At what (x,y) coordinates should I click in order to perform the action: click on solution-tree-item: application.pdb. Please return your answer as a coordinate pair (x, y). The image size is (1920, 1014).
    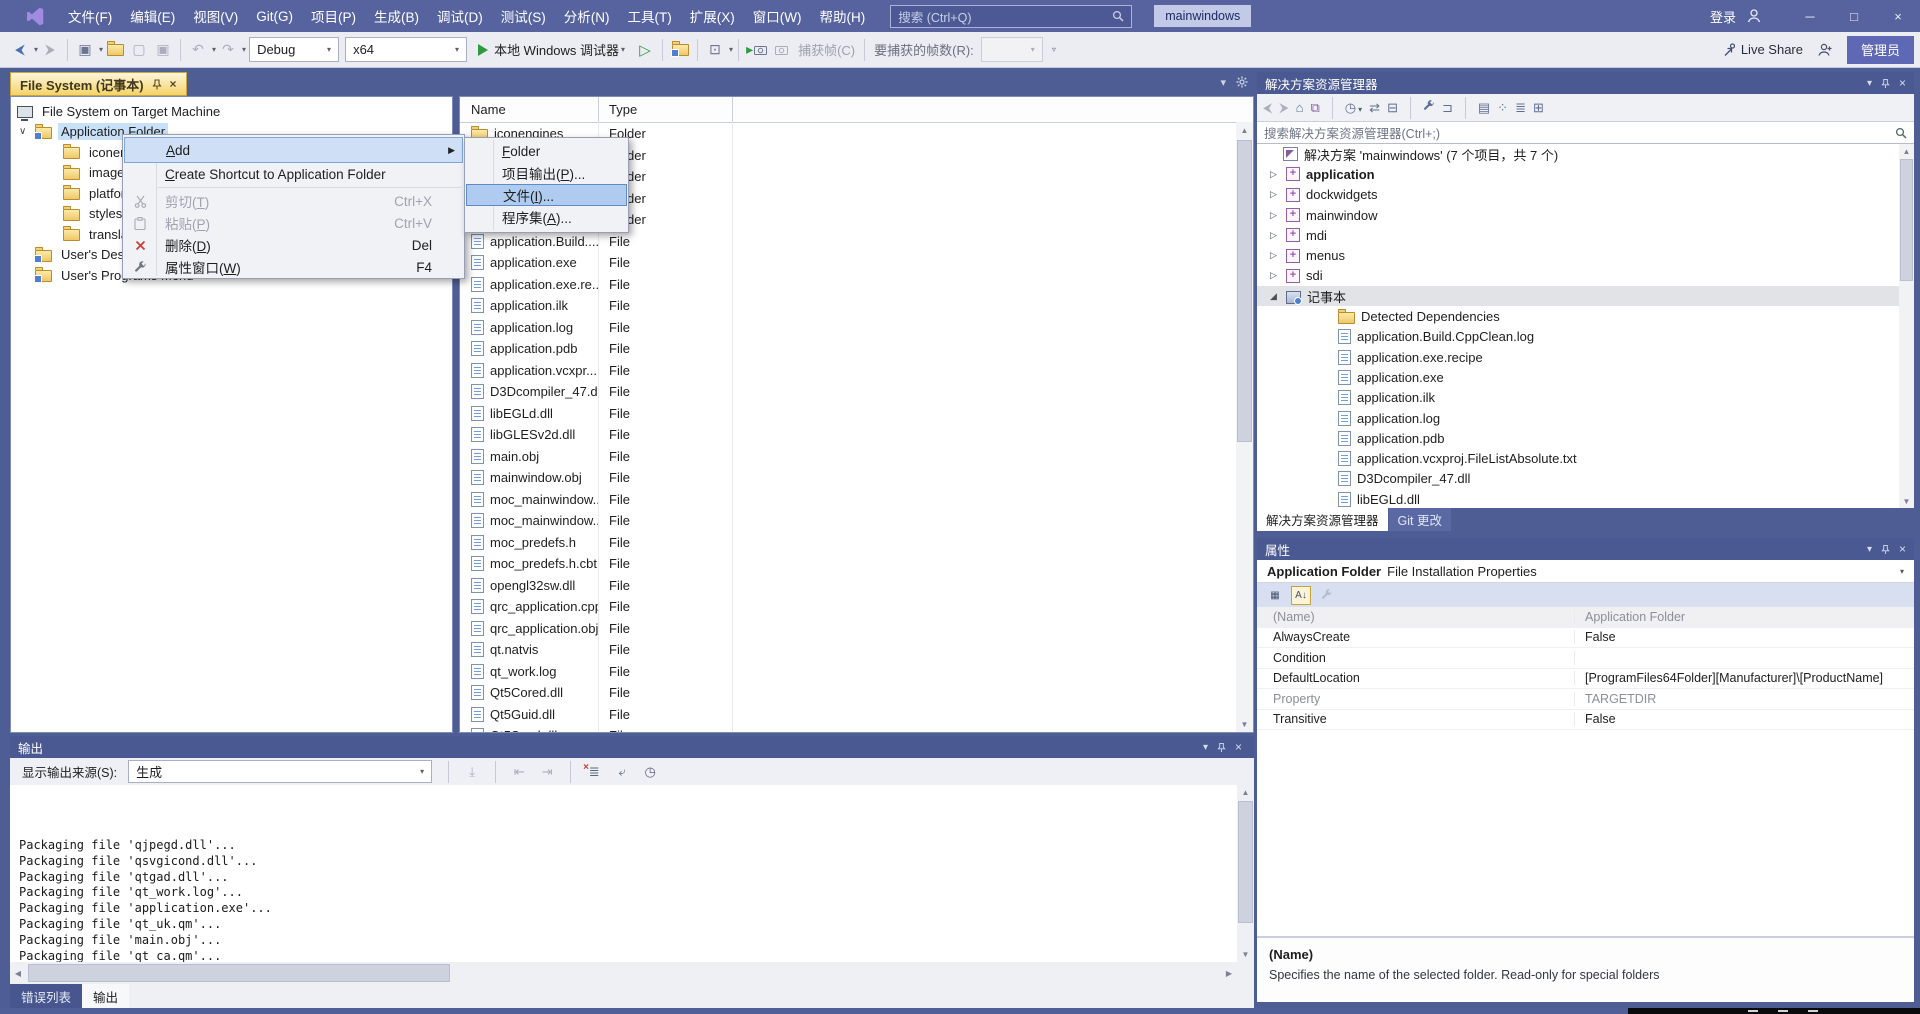
    Looking at the image, I should click on (1578, 438).